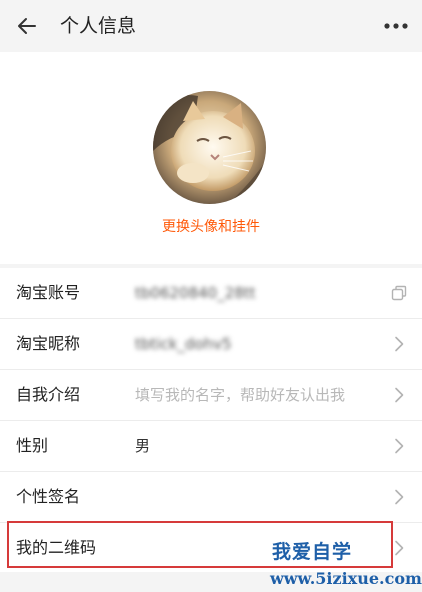 This screenshot has width=422, height=592. I want to click on arrow-left-icon, so click(27, 26).